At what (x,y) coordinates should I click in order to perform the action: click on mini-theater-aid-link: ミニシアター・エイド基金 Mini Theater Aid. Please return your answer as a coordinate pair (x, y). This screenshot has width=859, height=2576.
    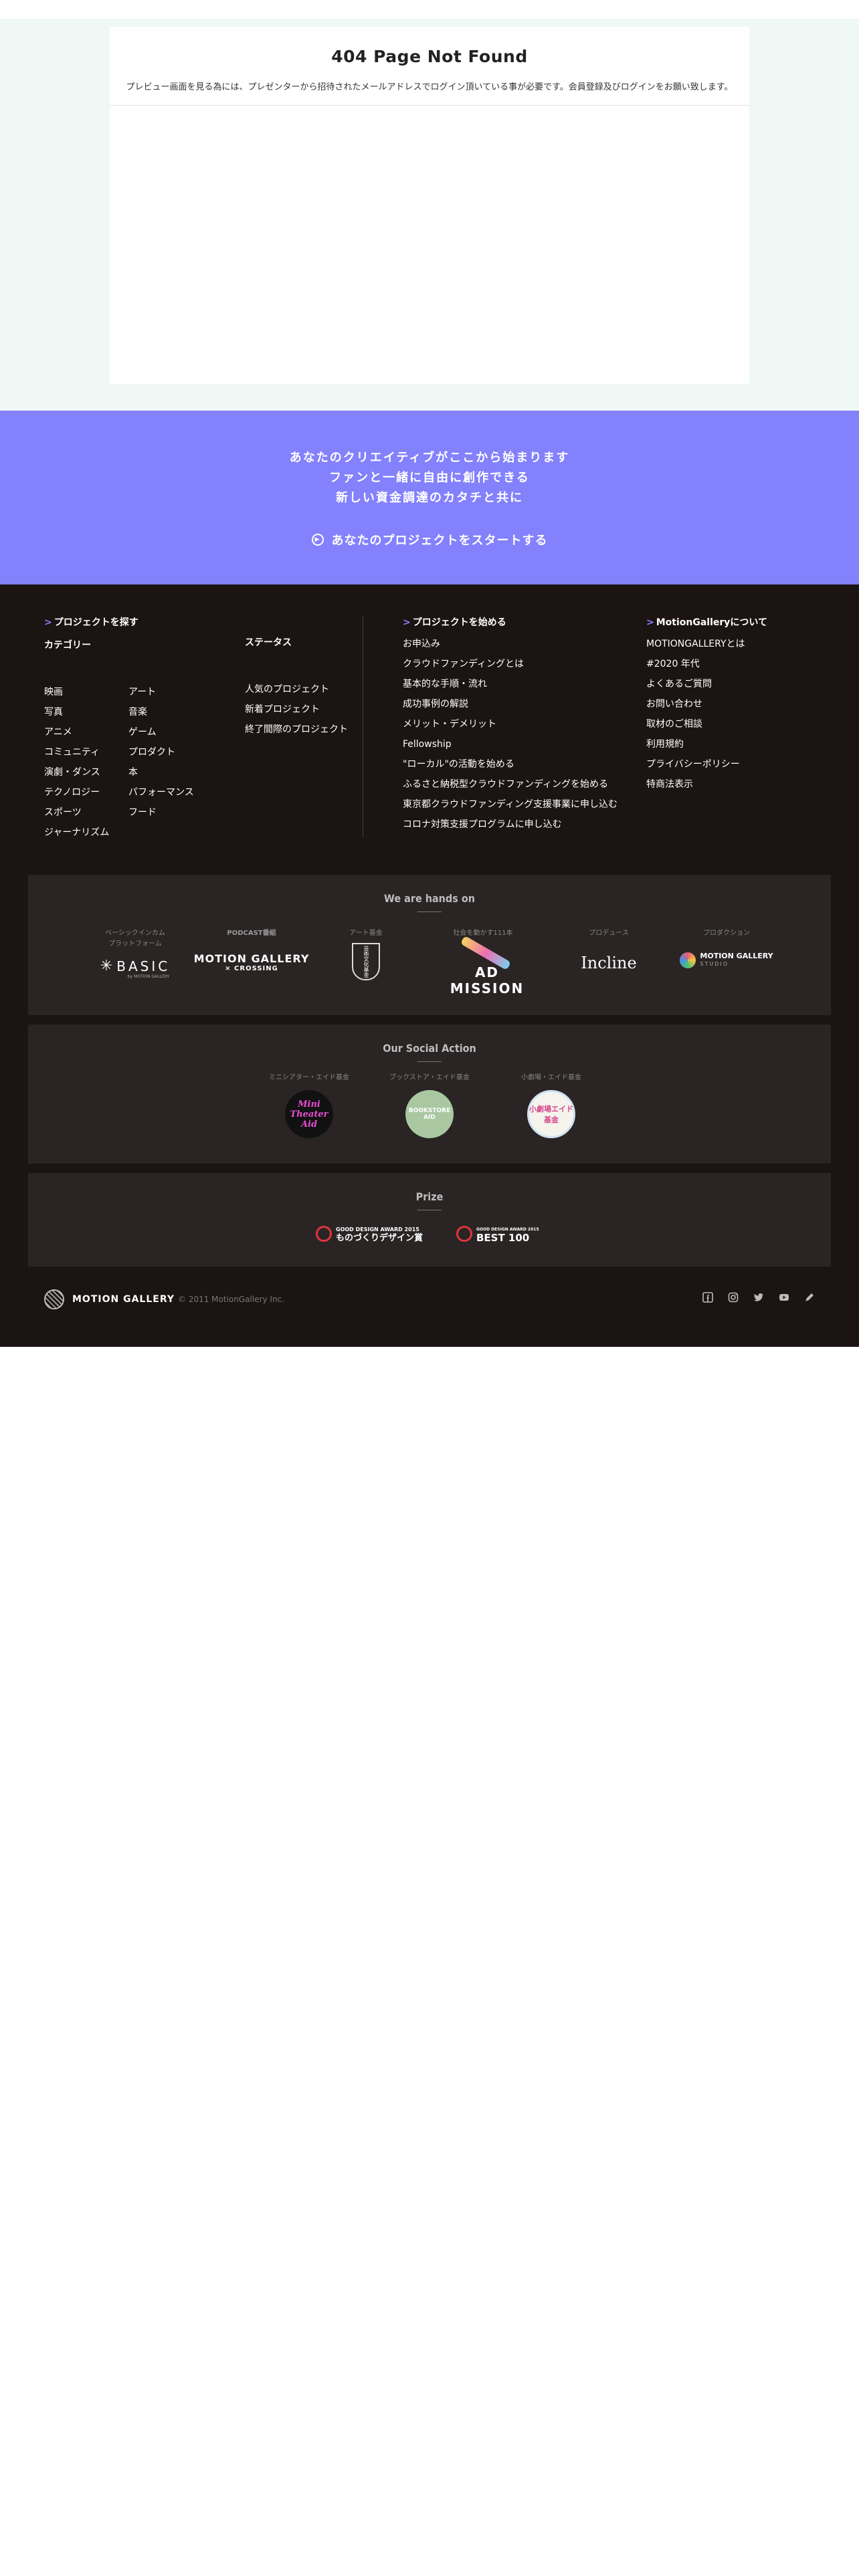
    Looking at the image, I should click on (309, 1105).